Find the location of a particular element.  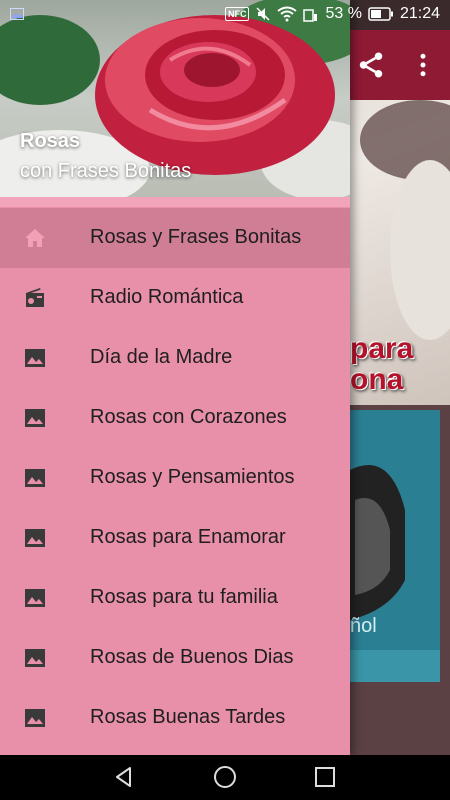

battery-percent: 53 % is located at coordinates (343, 13).